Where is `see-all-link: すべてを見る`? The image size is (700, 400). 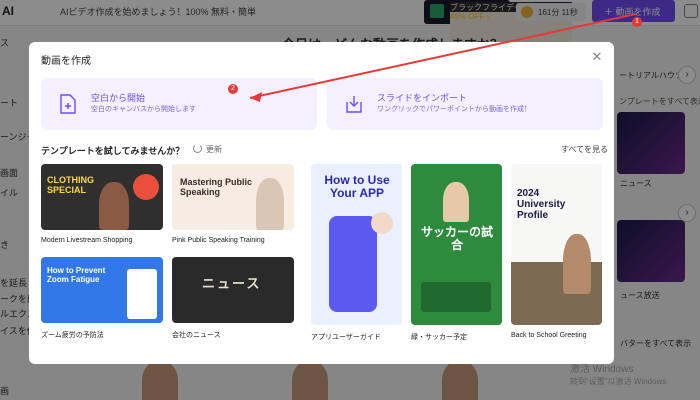 see-all-link: すべてを見る is located at coordinates (584, 149).